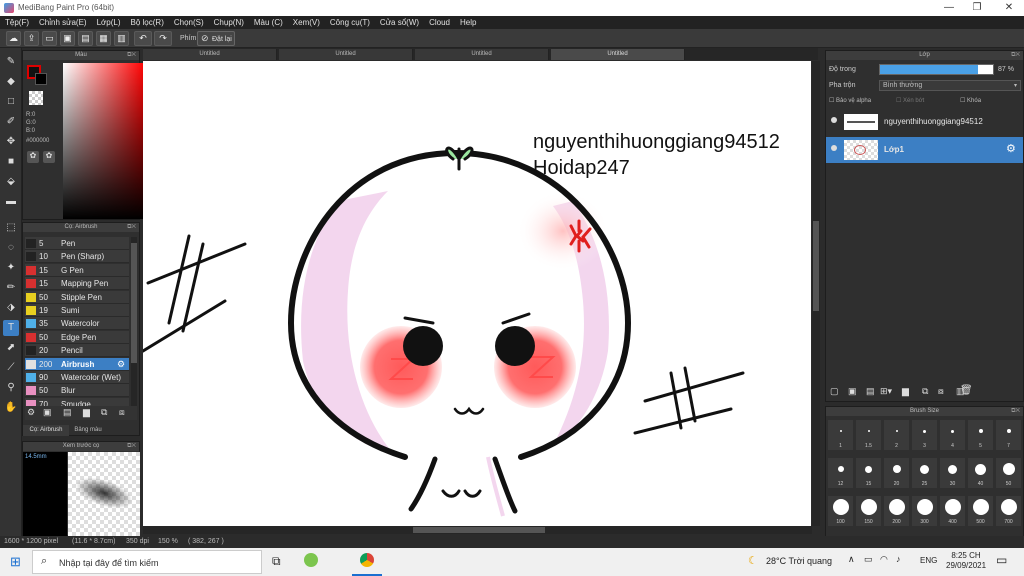 The width and height of the screenshot is (1024, 576). Describe the element at coordinates (980, 435) in the screenshot. I see `brush-size-cell: 5` at that location.